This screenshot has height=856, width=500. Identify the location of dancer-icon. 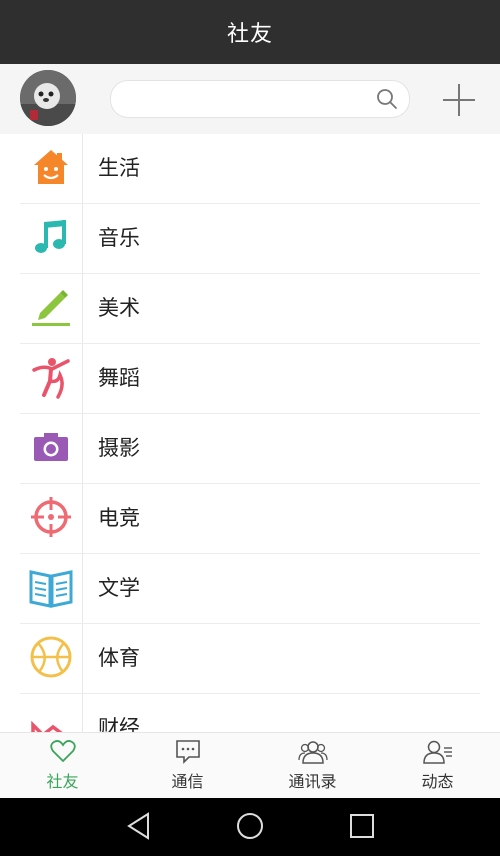
(51, 379).